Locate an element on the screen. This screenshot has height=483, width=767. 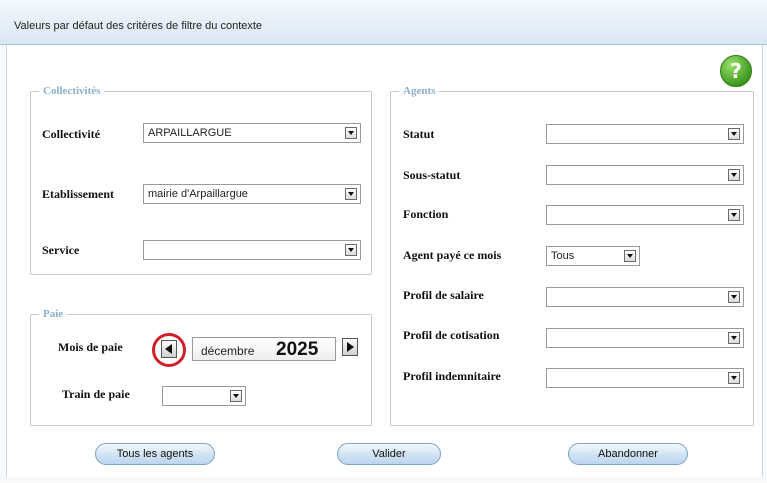
help-icon: ? is located at coordinates (736, 71).